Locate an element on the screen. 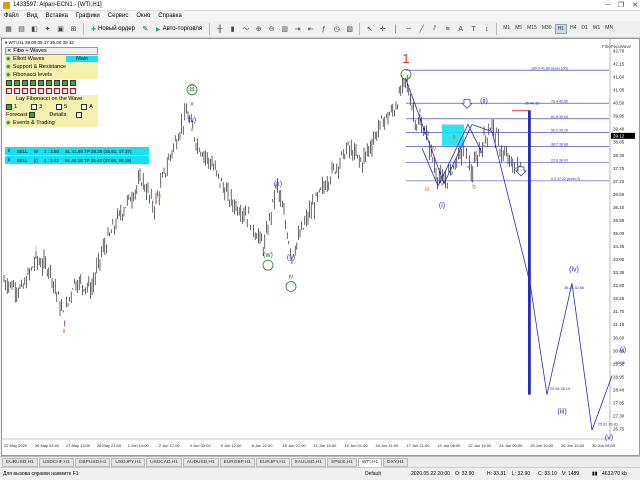 The image size is (640, 480). hline-icon: ─ is located at coordinates (408, 29).